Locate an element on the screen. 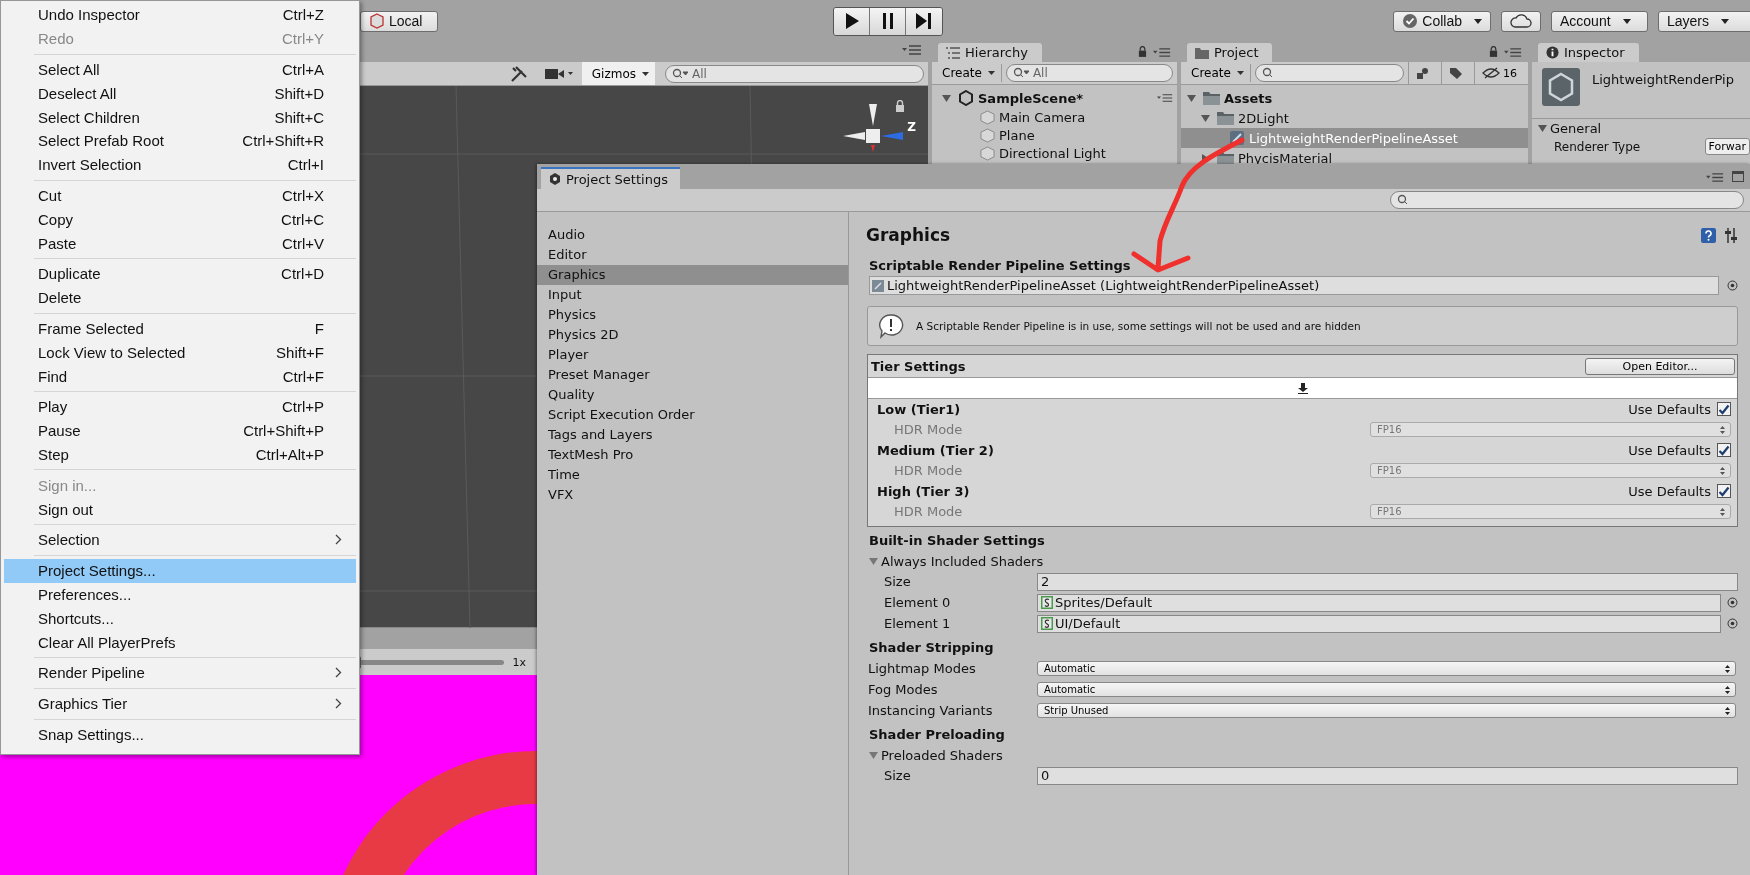 The height and width of the screenshot is (875, 1750). hierarchy-tab: Hierarchy is located at coordinates (990, 52).